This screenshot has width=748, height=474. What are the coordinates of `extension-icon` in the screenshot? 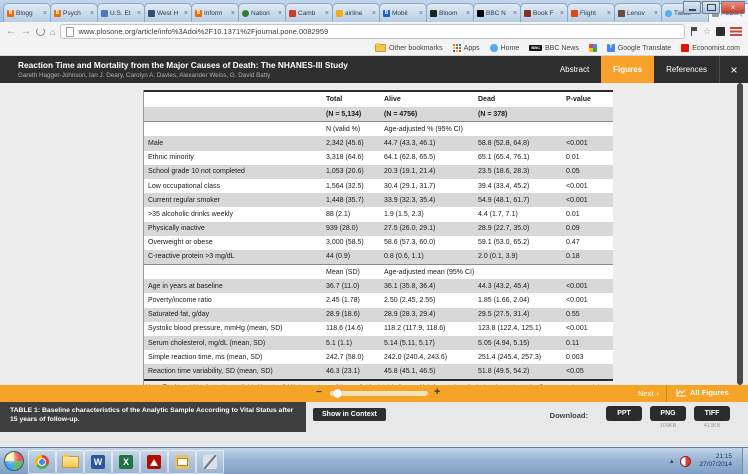 It's located at (720, 31).